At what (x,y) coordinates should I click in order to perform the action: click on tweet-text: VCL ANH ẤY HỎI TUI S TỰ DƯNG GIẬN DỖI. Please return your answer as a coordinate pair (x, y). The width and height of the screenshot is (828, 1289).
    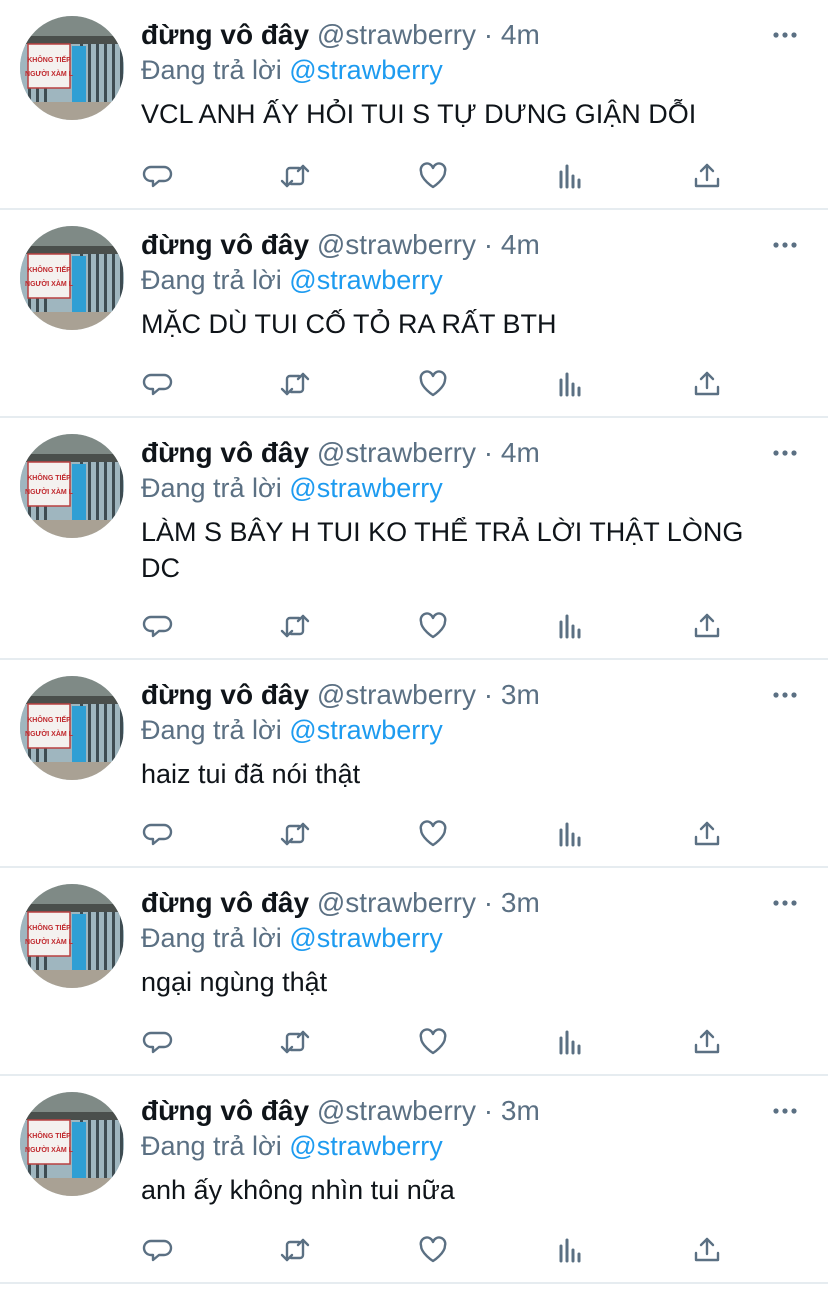
    Looking at the image, I should click on (419, 114).